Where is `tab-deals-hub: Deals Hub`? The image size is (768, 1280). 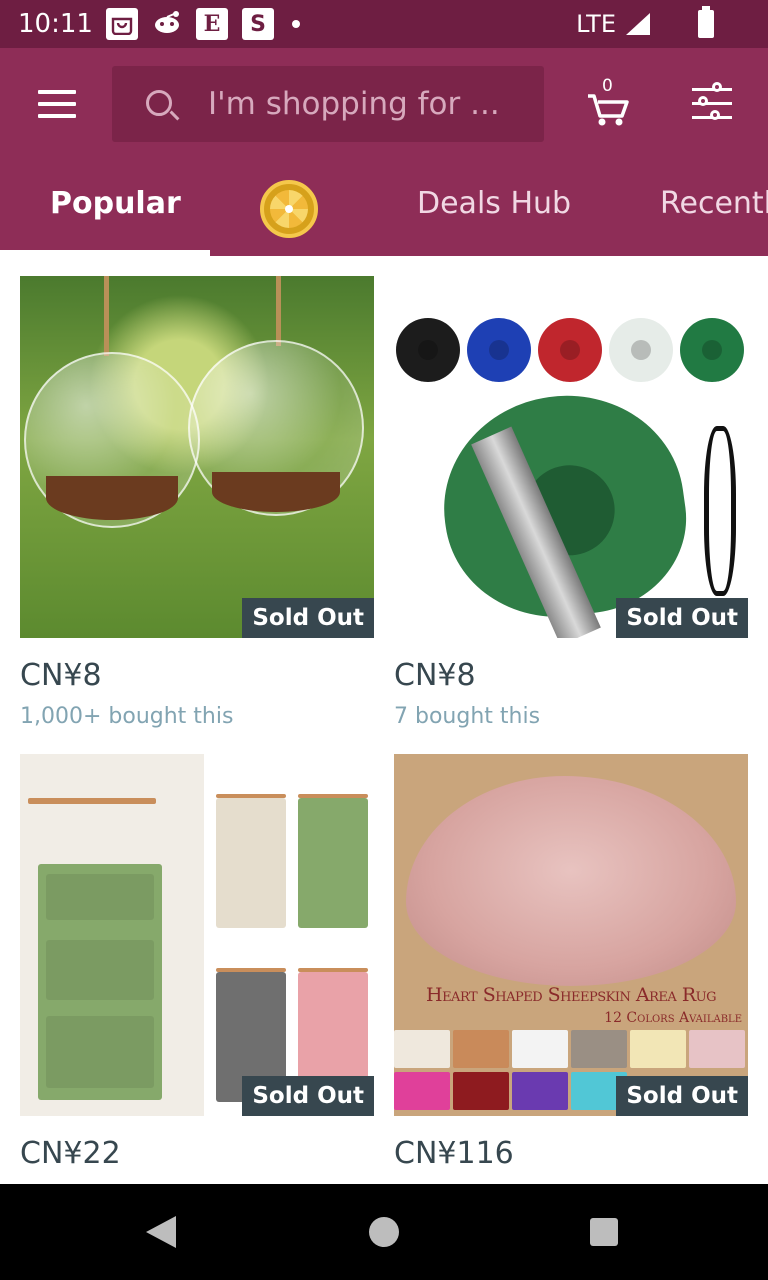
tab-deals-hub: Deals Hub is located at coordinates (494, 203).